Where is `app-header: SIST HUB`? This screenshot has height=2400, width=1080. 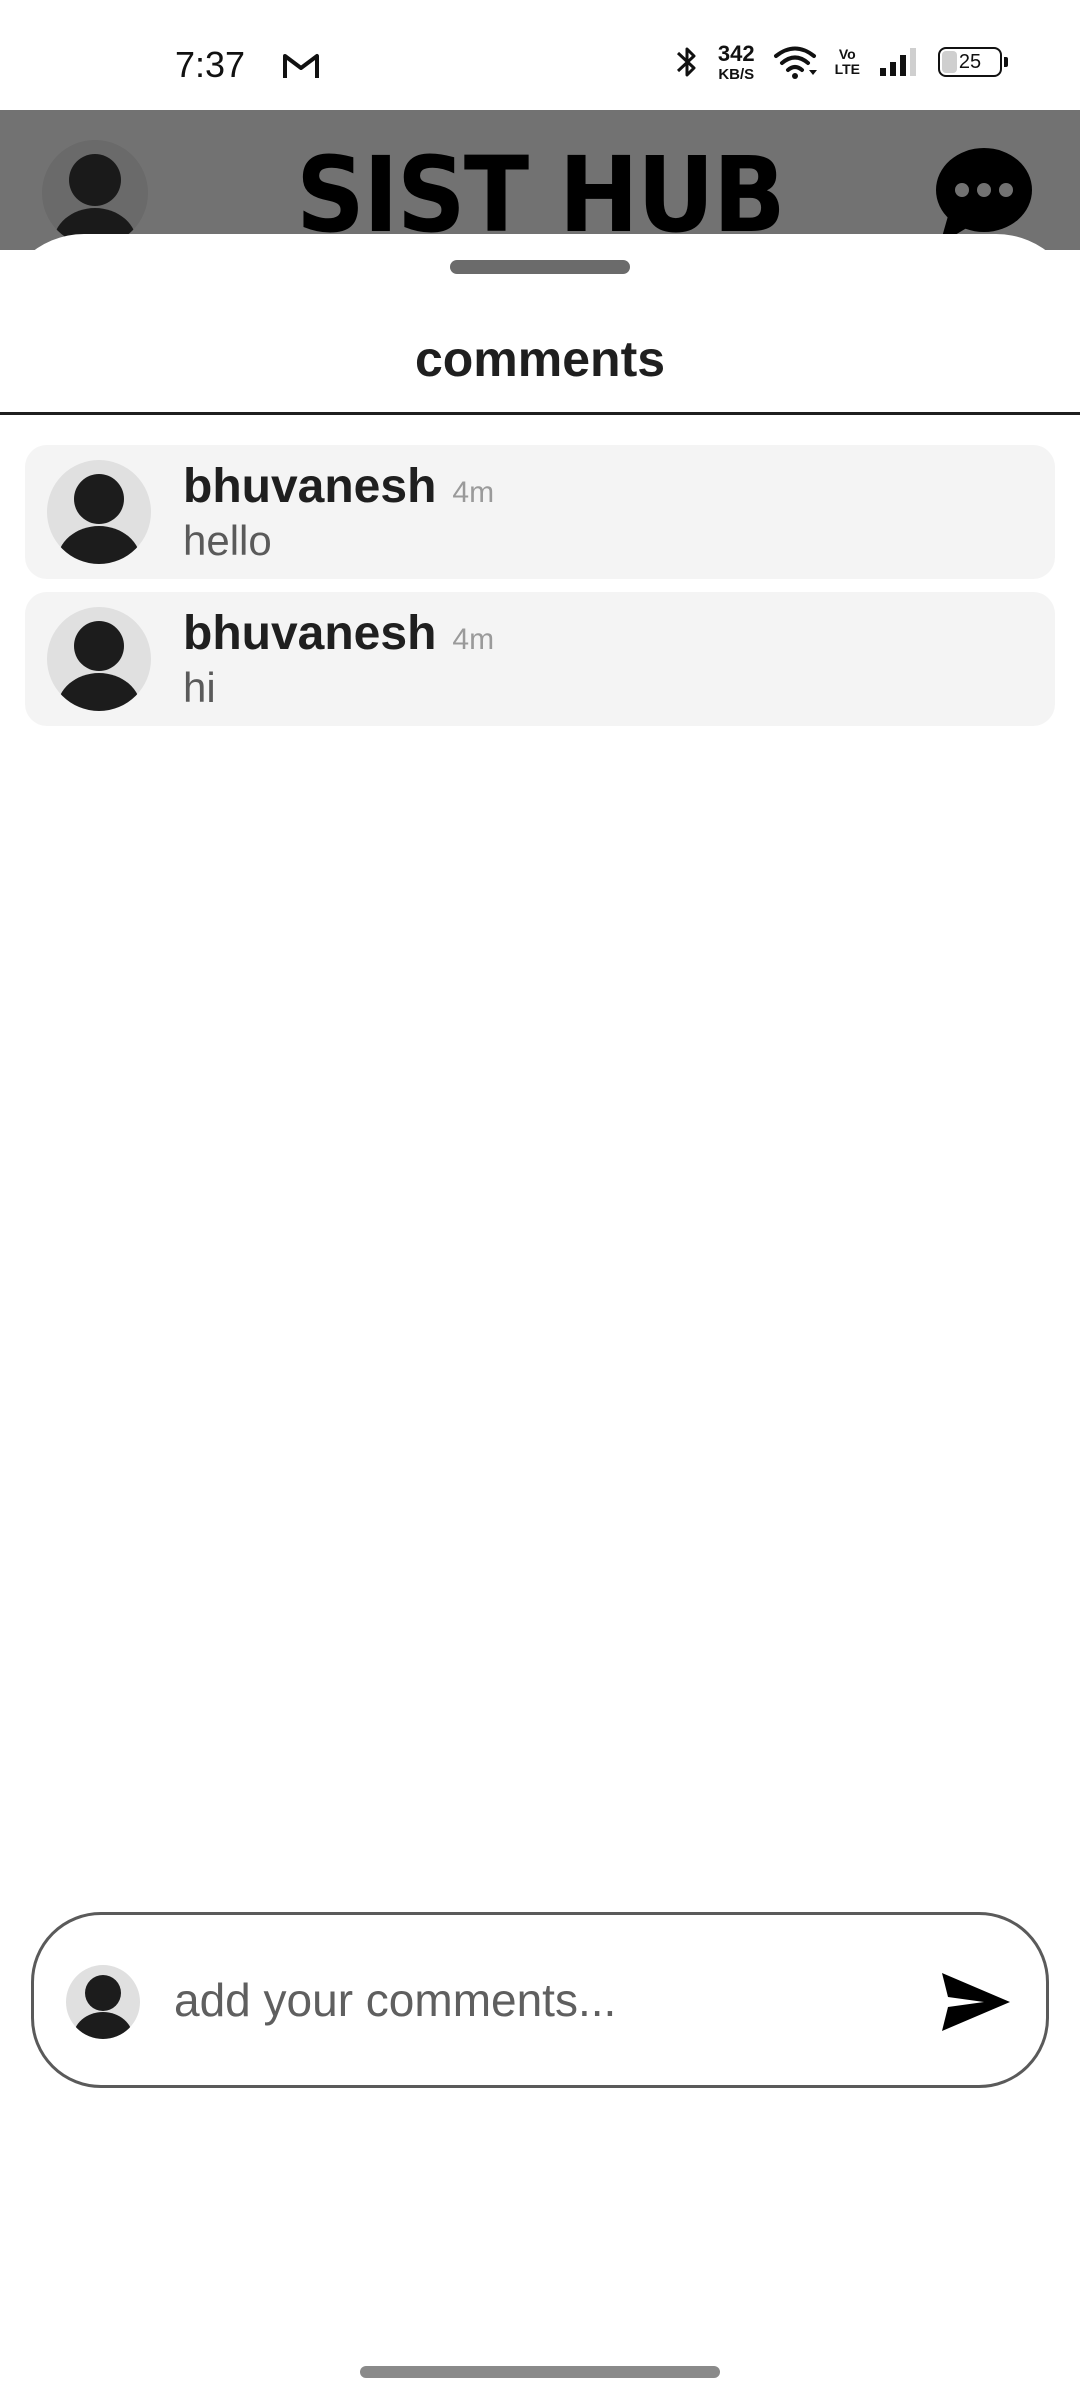 app-header: SIST HUB is located at coordinates (540, 180).